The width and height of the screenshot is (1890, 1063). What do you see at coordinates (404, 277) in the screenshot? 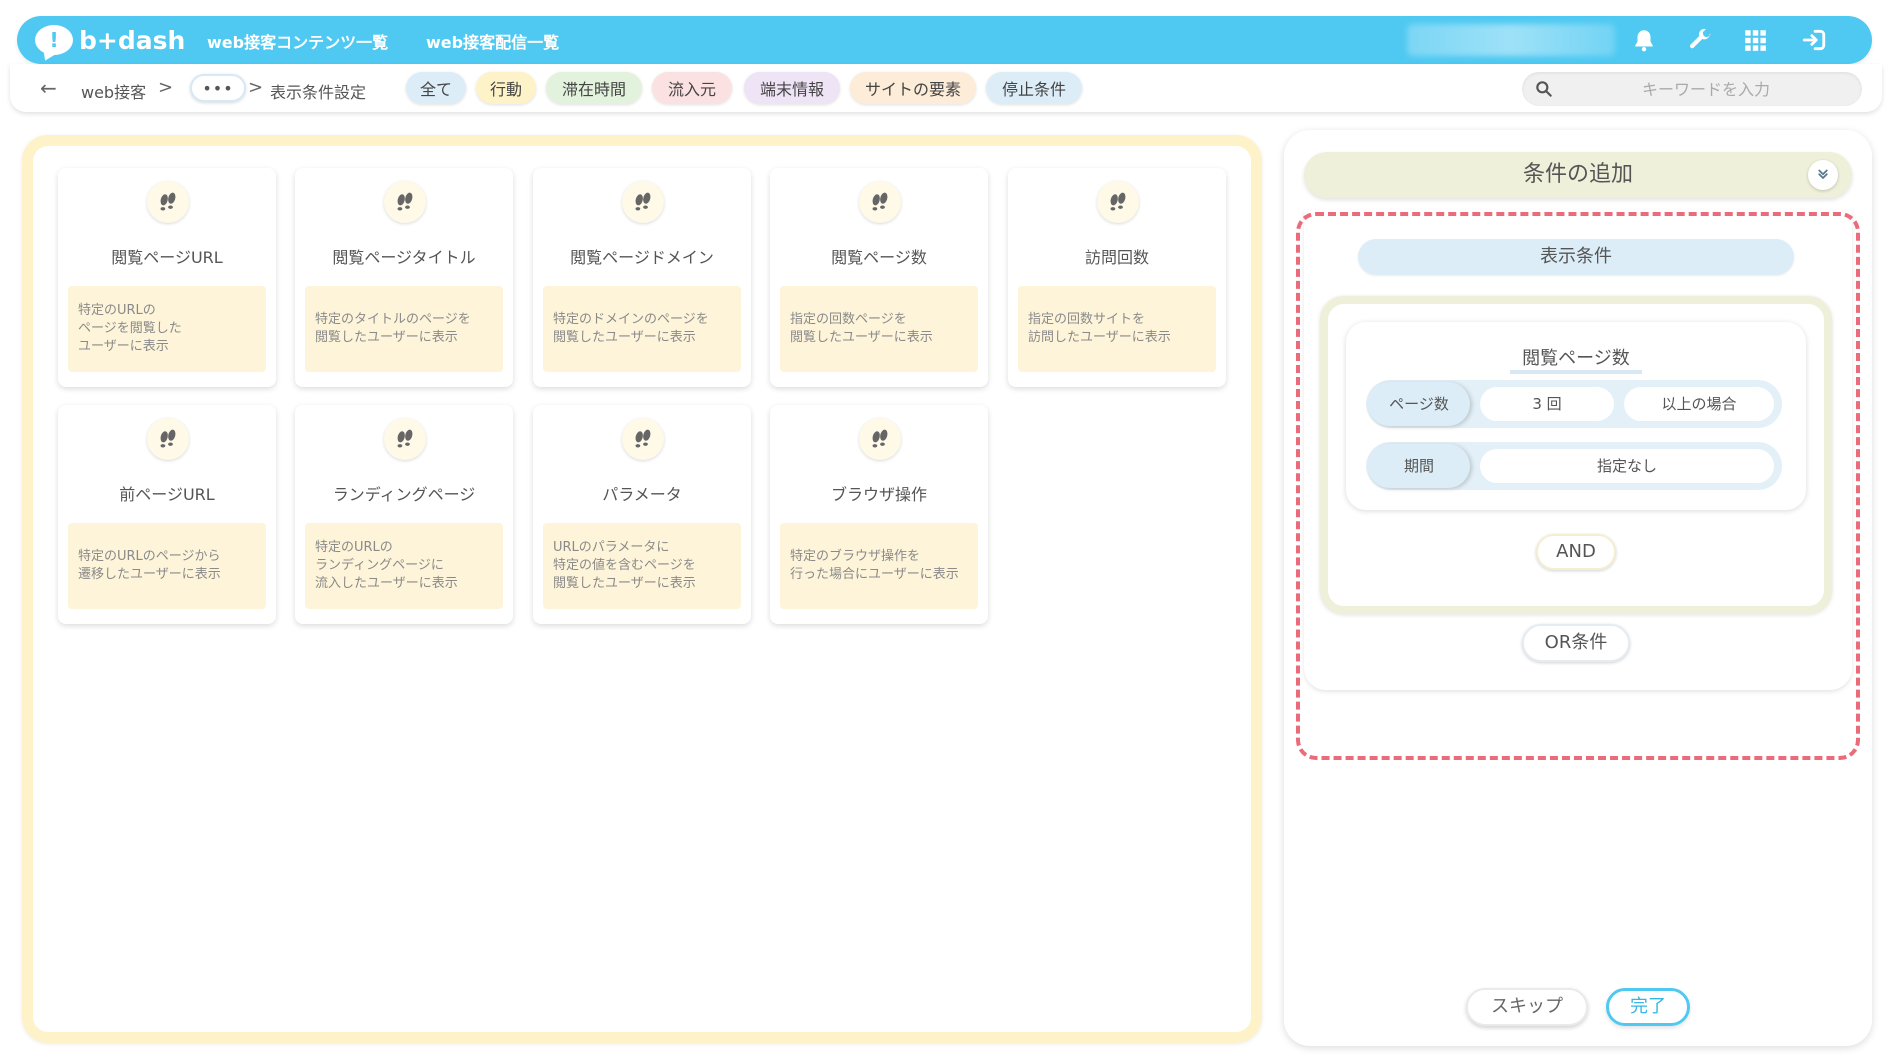
I see `condition-card-1: 閲覧ページタイトル特定のタイトルのページを 閲覧したユーザーに表示` at bounding box center [404, 277].